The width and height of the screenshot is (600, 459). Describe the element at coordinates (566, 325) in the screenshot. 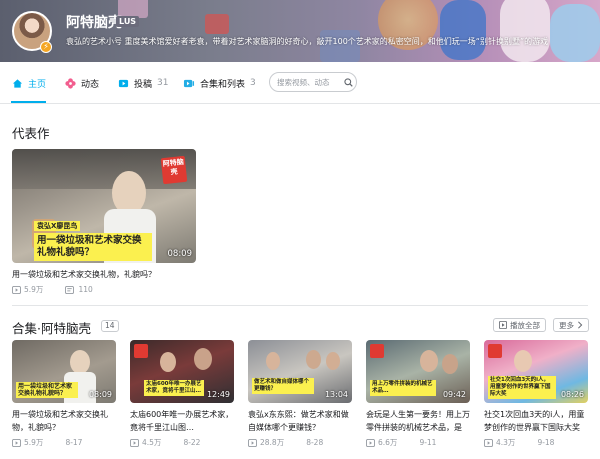

I see `more-label: 更多` at that location.